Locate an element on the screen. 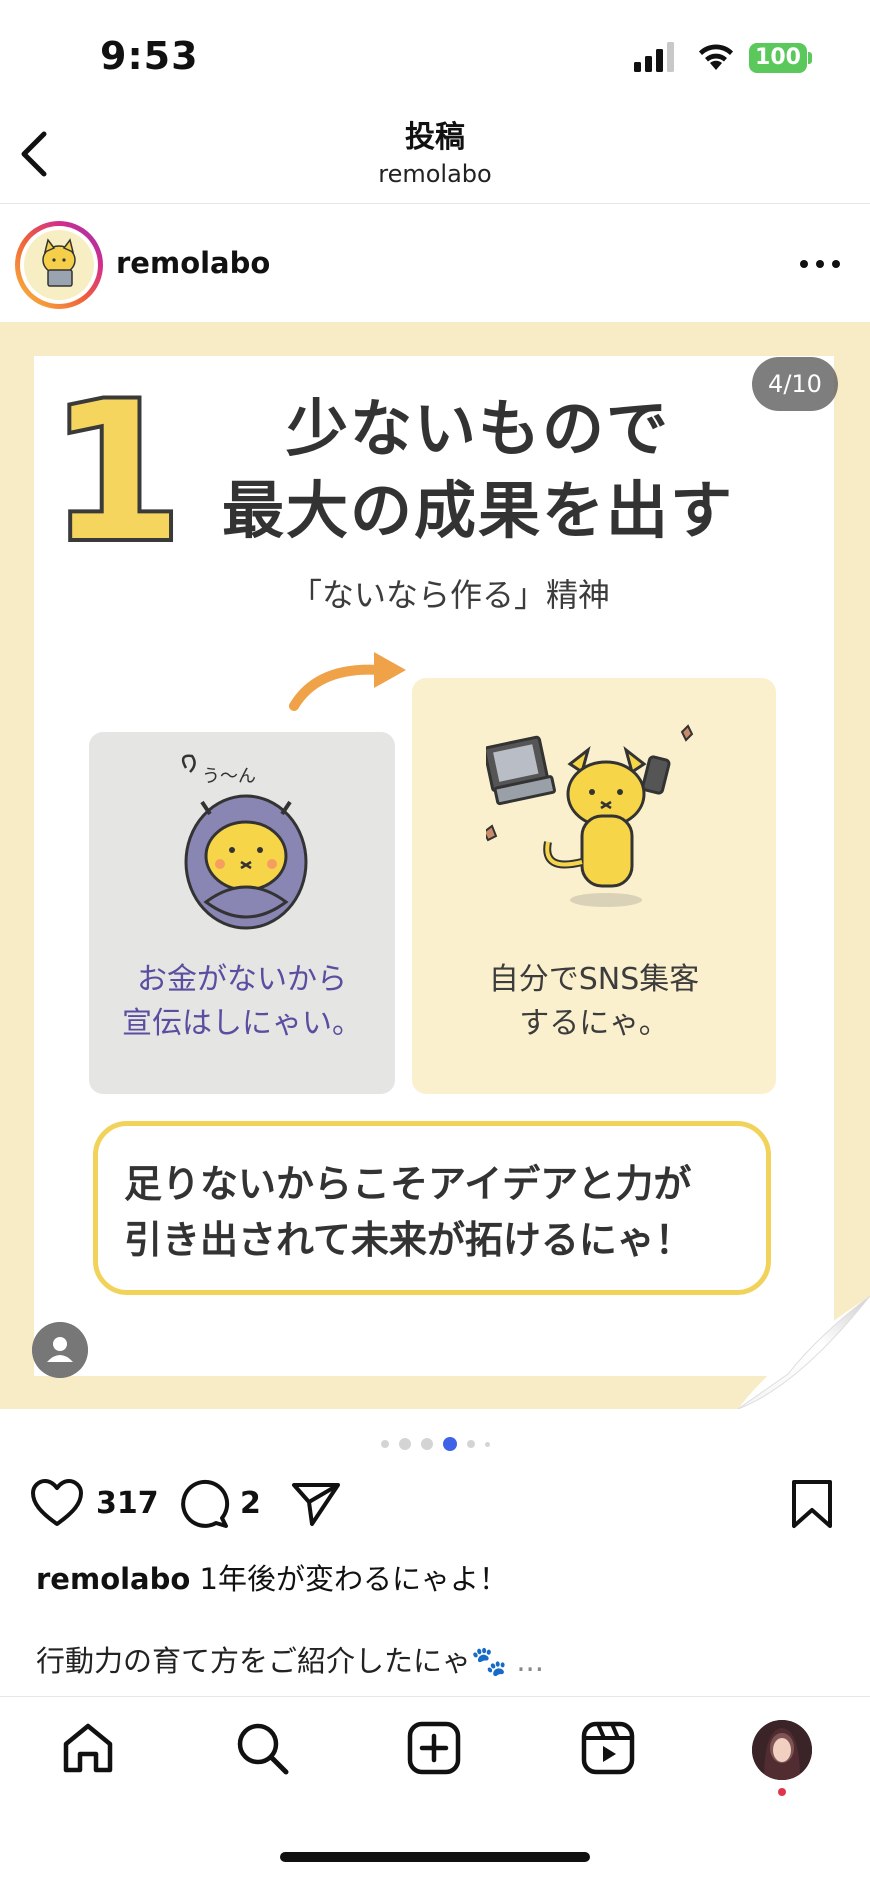 Image resolution: width=870 pixels, height=1882 pixels. profile-photo-icon is located at coordinates (782, 1750).